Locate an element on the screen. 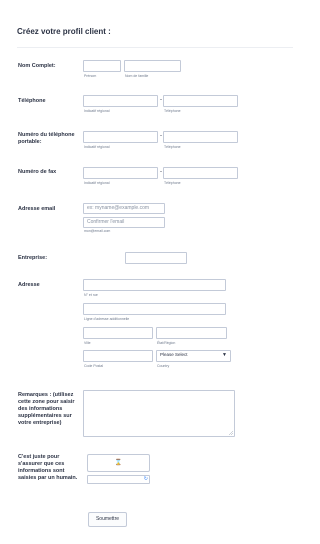 This screenshot has height=544, width=320. fax-number-sublabel: Téléphone is located at coordinates (172, 183).